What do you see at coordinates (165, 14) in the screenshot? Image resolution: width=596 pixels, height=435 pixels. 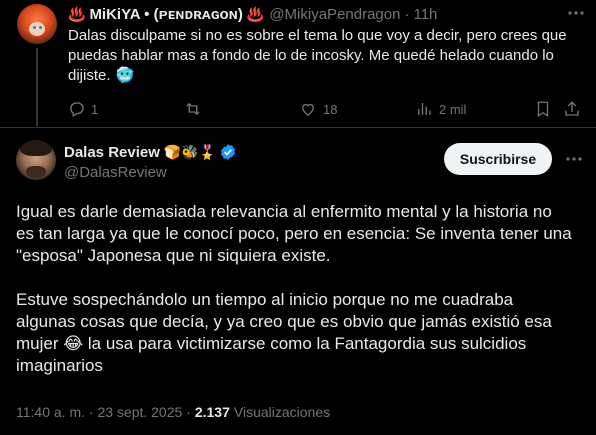 I see `reply-author-name: MiKiYA • (ᴘᴇɴᴅʀᴀɢᴏɴ)` at bounding box center [165, 14].